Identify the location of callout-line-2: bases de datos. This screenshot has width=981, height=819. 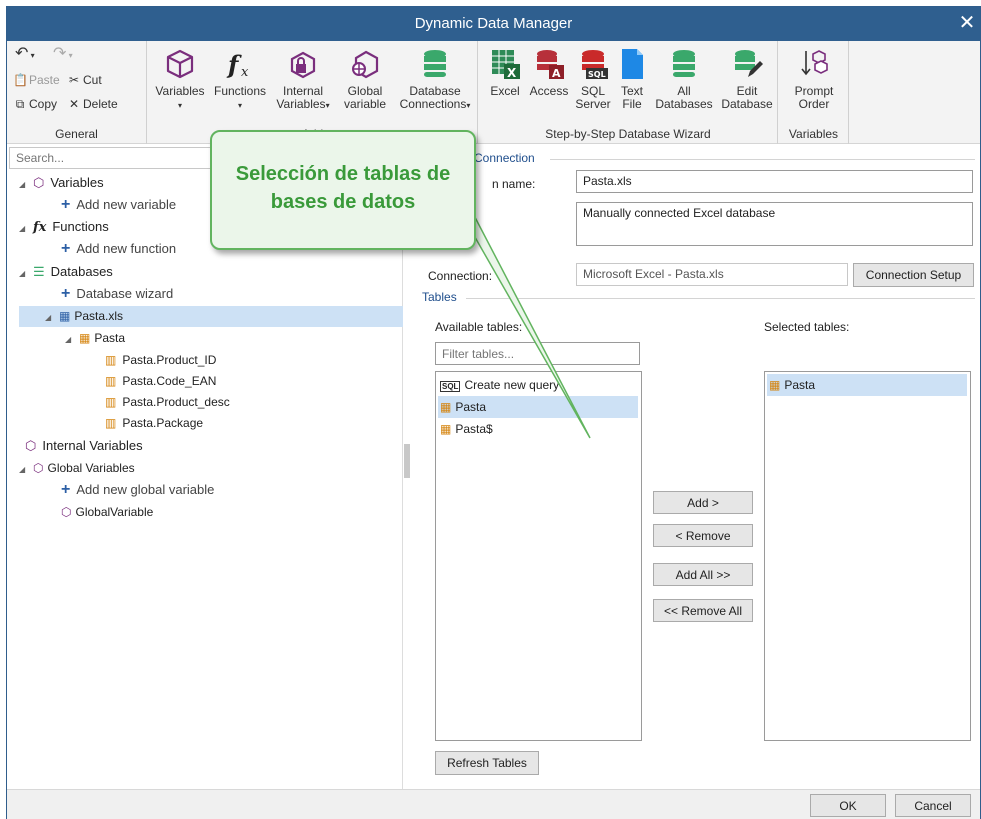
(343, 202).